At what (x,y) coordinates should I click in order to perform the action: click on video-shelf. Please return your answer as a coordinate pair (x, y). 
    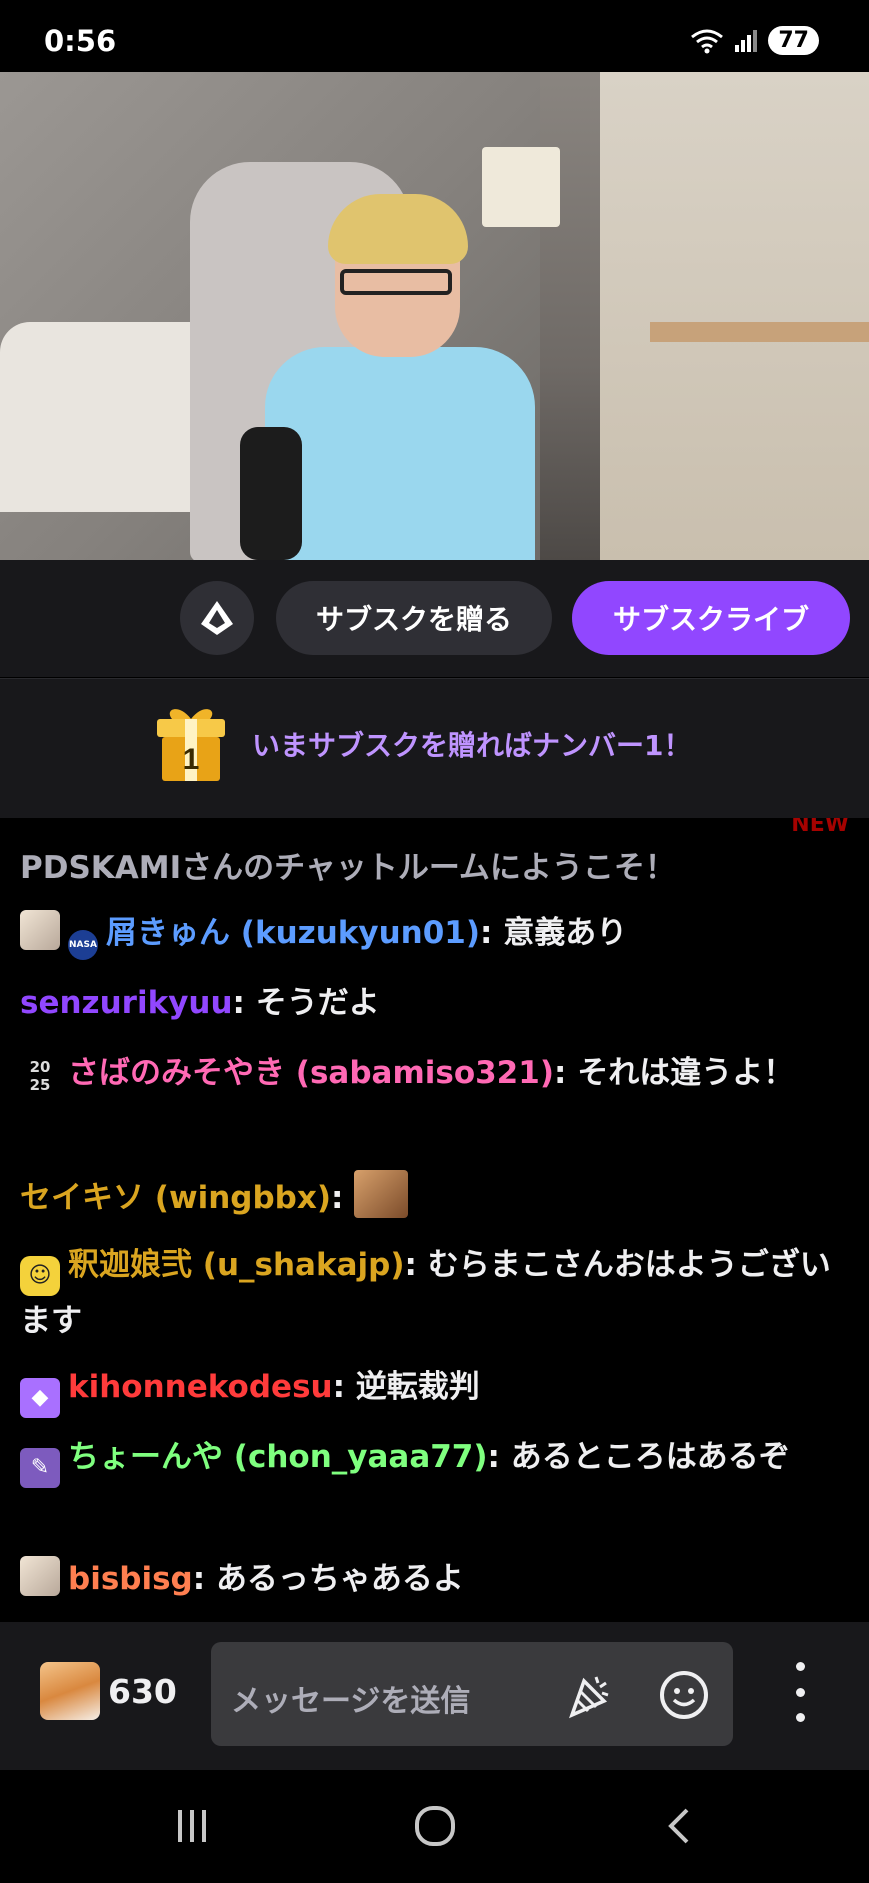
    Looking at the image, I should click on (759, 332).